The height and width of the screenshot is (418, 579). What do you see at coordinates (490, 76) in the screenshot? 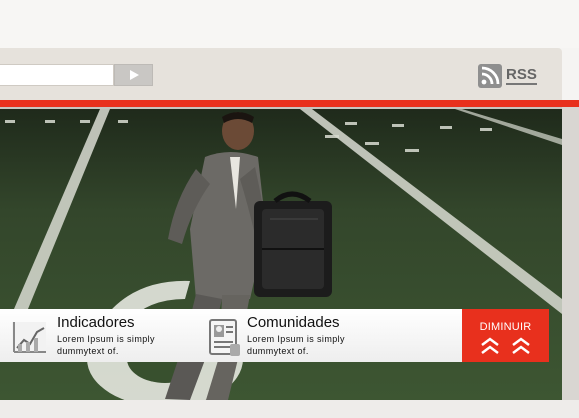
I see `rss-feed-icon` at bounding box center [490, 76].